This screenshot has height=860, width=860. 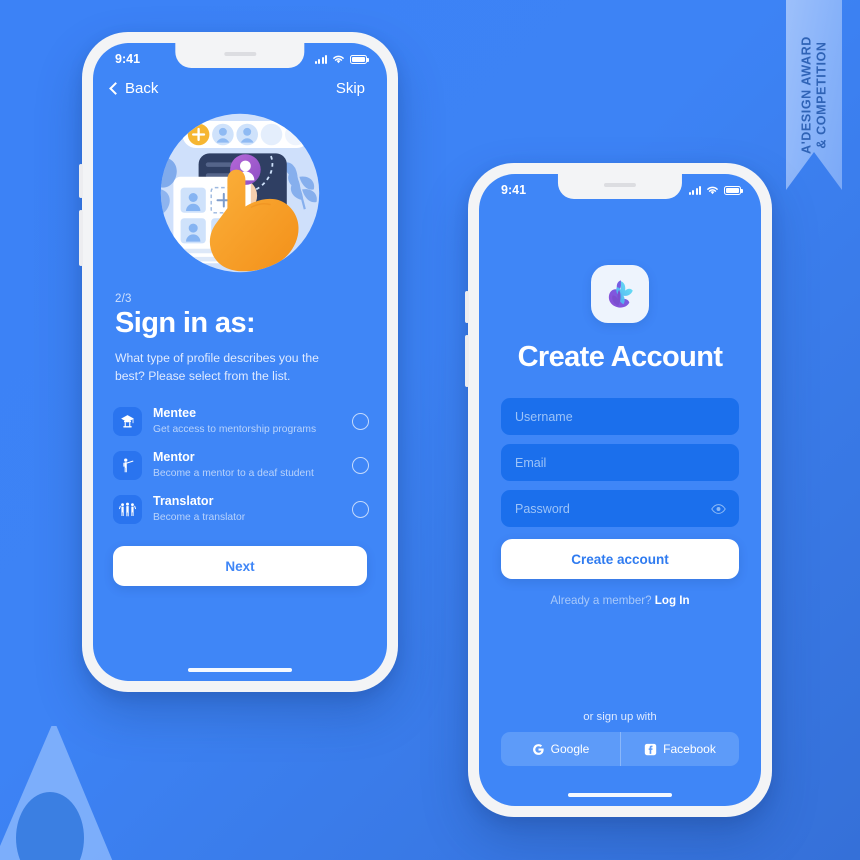 What do you see at coordinates (718, 508) in the screenshot?
I see `eye-icon` at bounding box center [718, 508].